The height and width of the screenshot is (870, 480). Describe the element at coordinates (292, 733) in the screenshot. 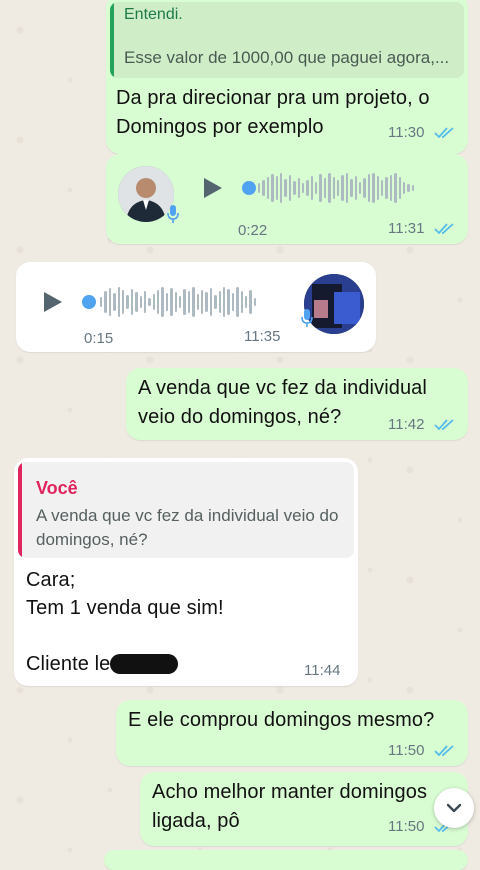

I see `message-bubble-outgoing: E ele comprou domingos mesmo? 11:50` at that location.